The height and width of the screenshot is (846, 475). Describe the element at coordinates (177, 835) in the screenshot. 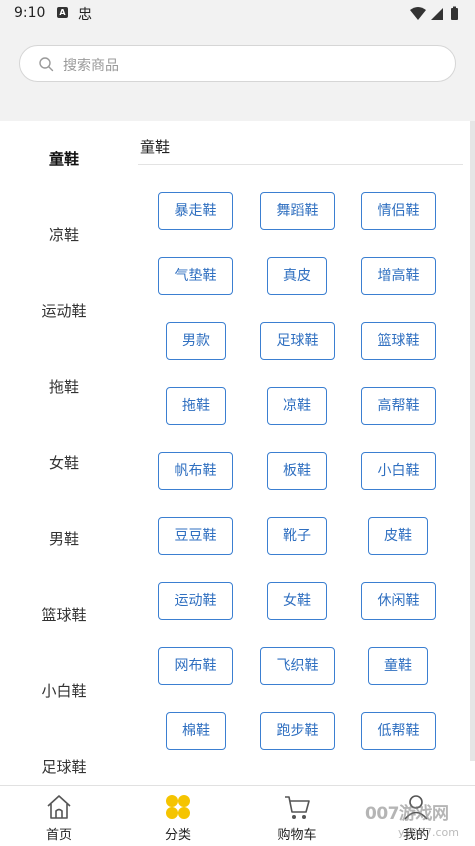

I see `nav-label-category: 分类` at that location.